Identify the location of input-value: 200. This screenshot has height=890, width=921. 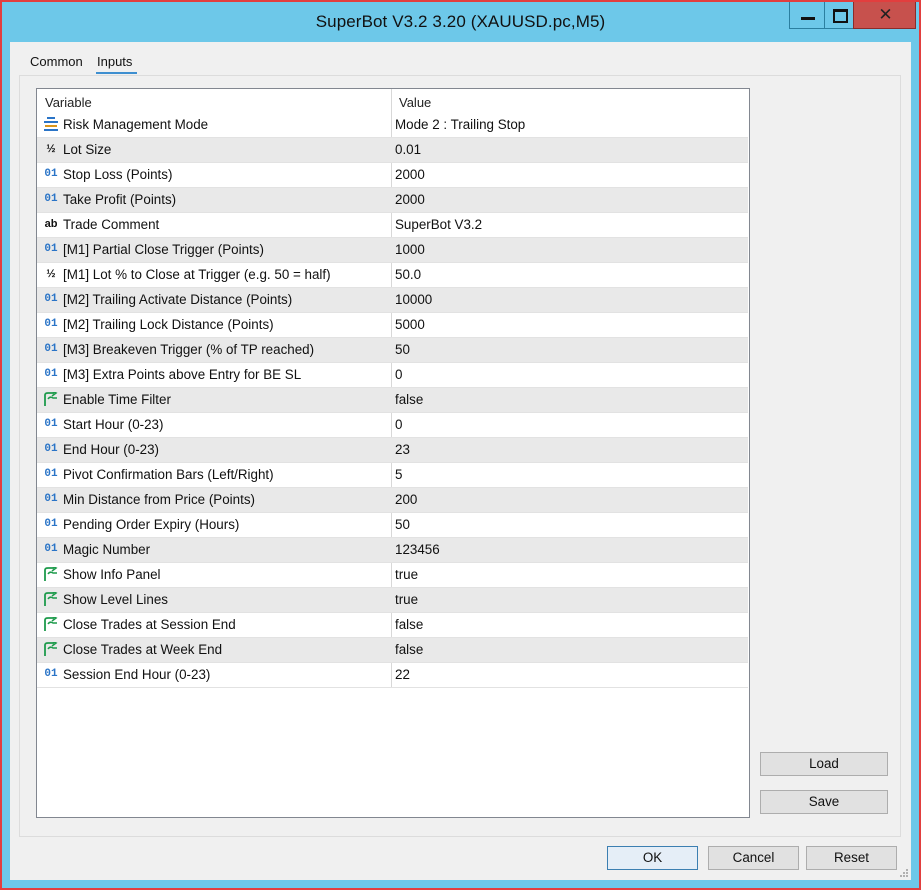
(406, 499).